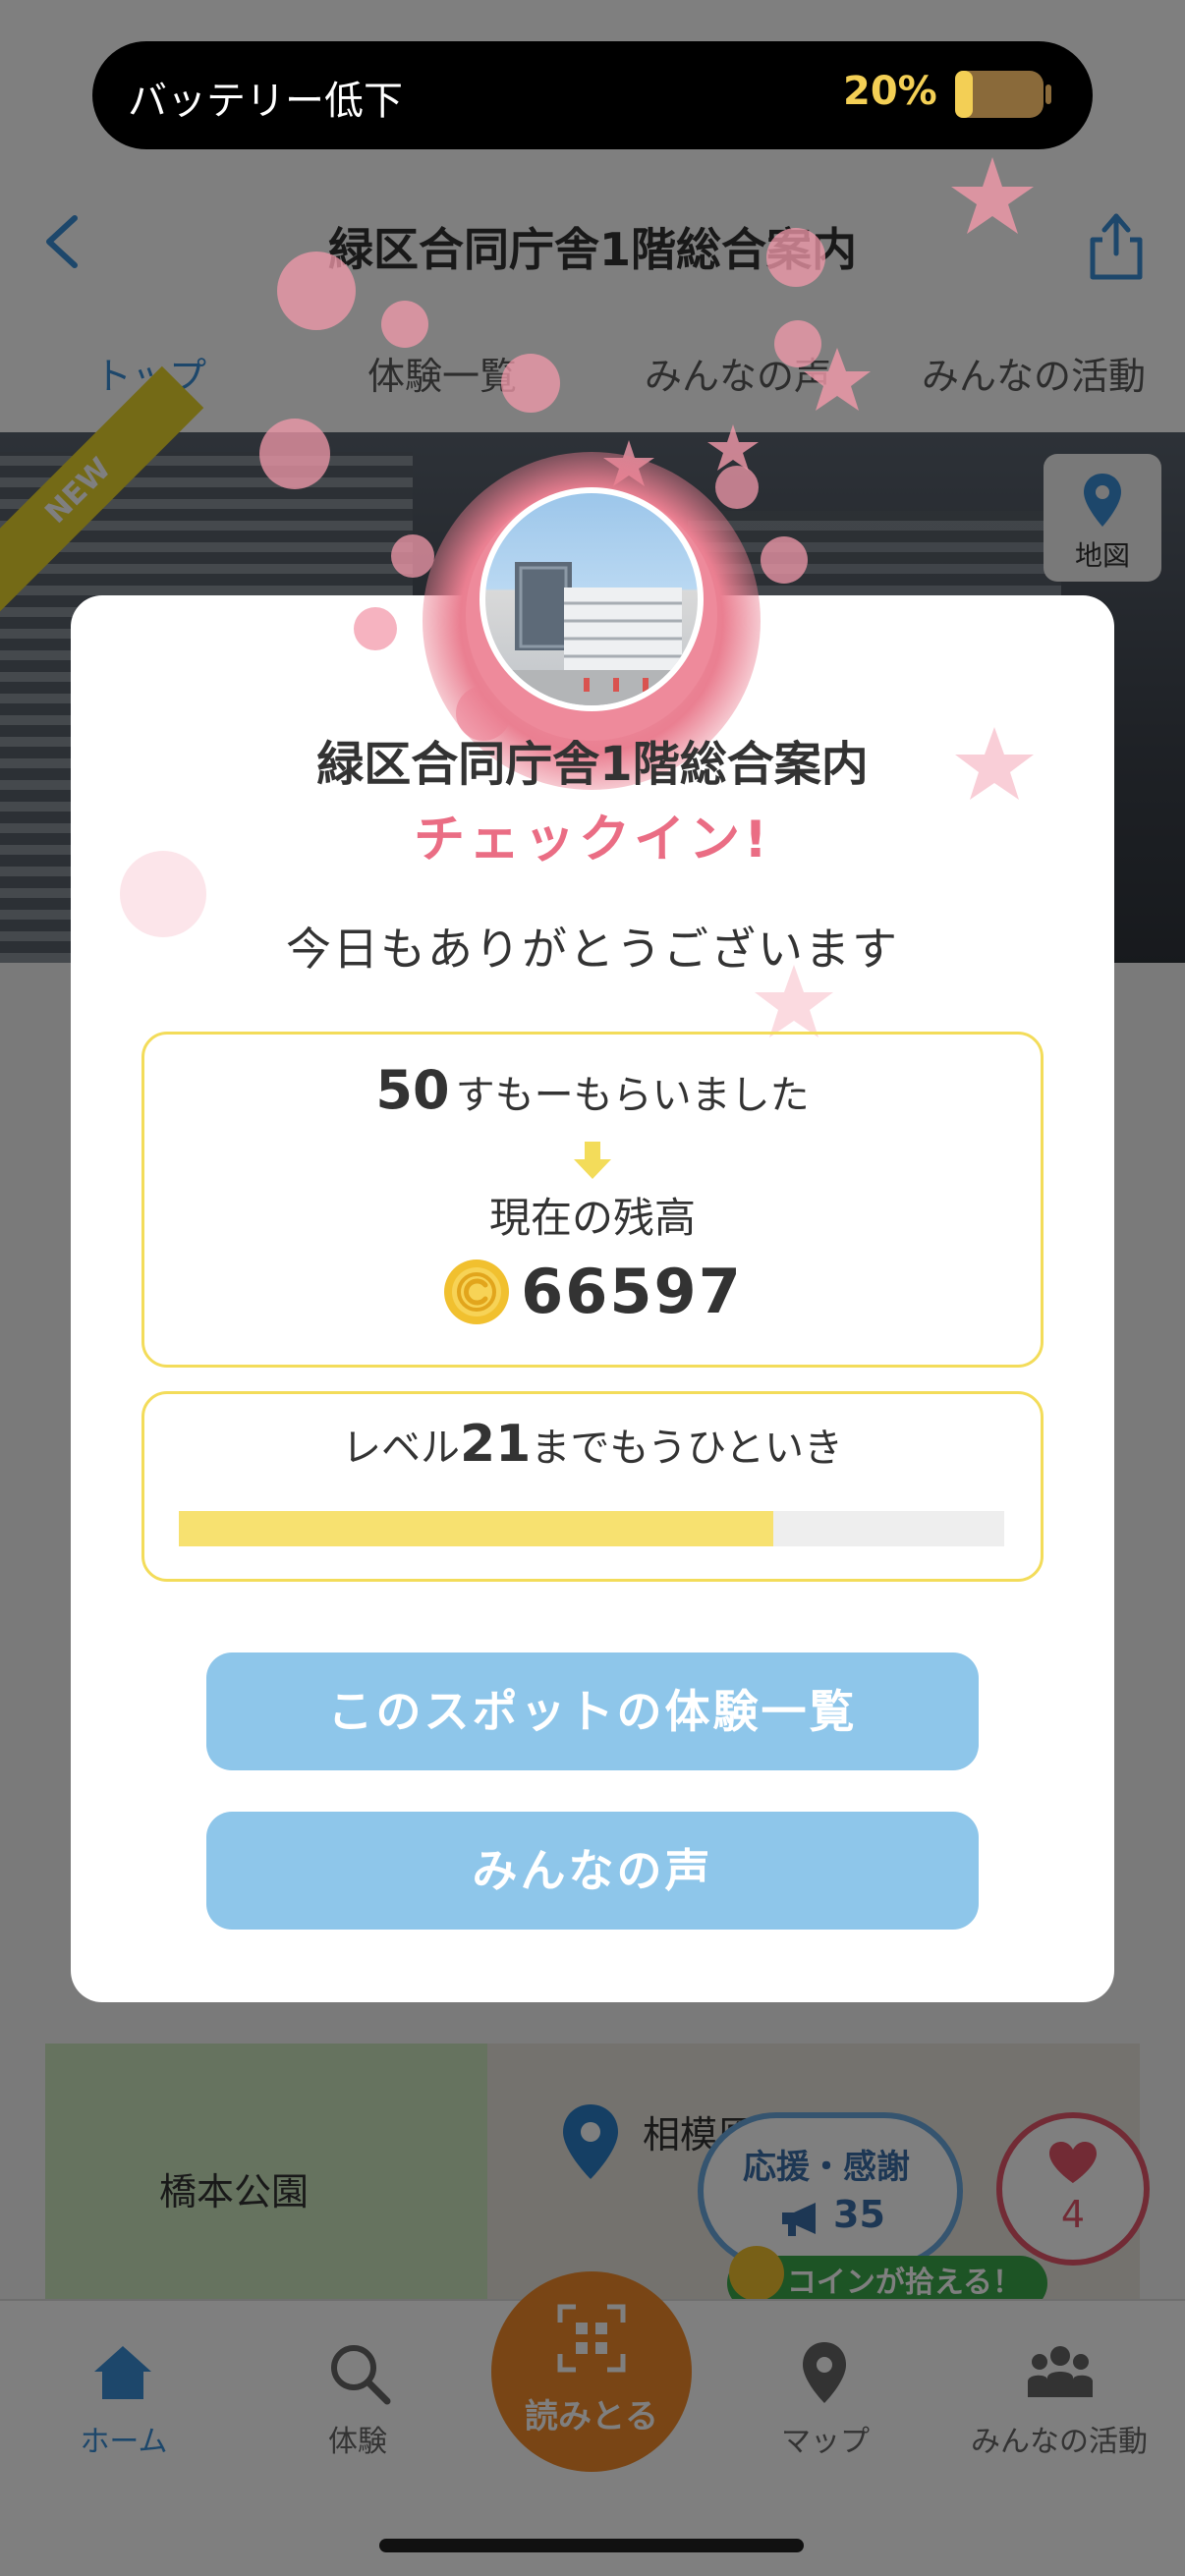  I want to click on balance-label: 現在の残高, so click(592, 1218).